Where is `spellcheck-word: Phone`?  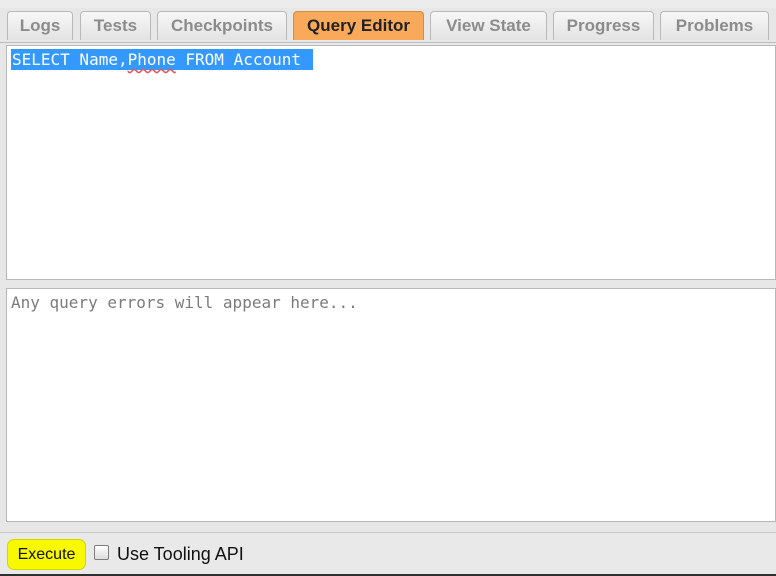 spellcheck-word: Phone is located at coordinates (151, 59).